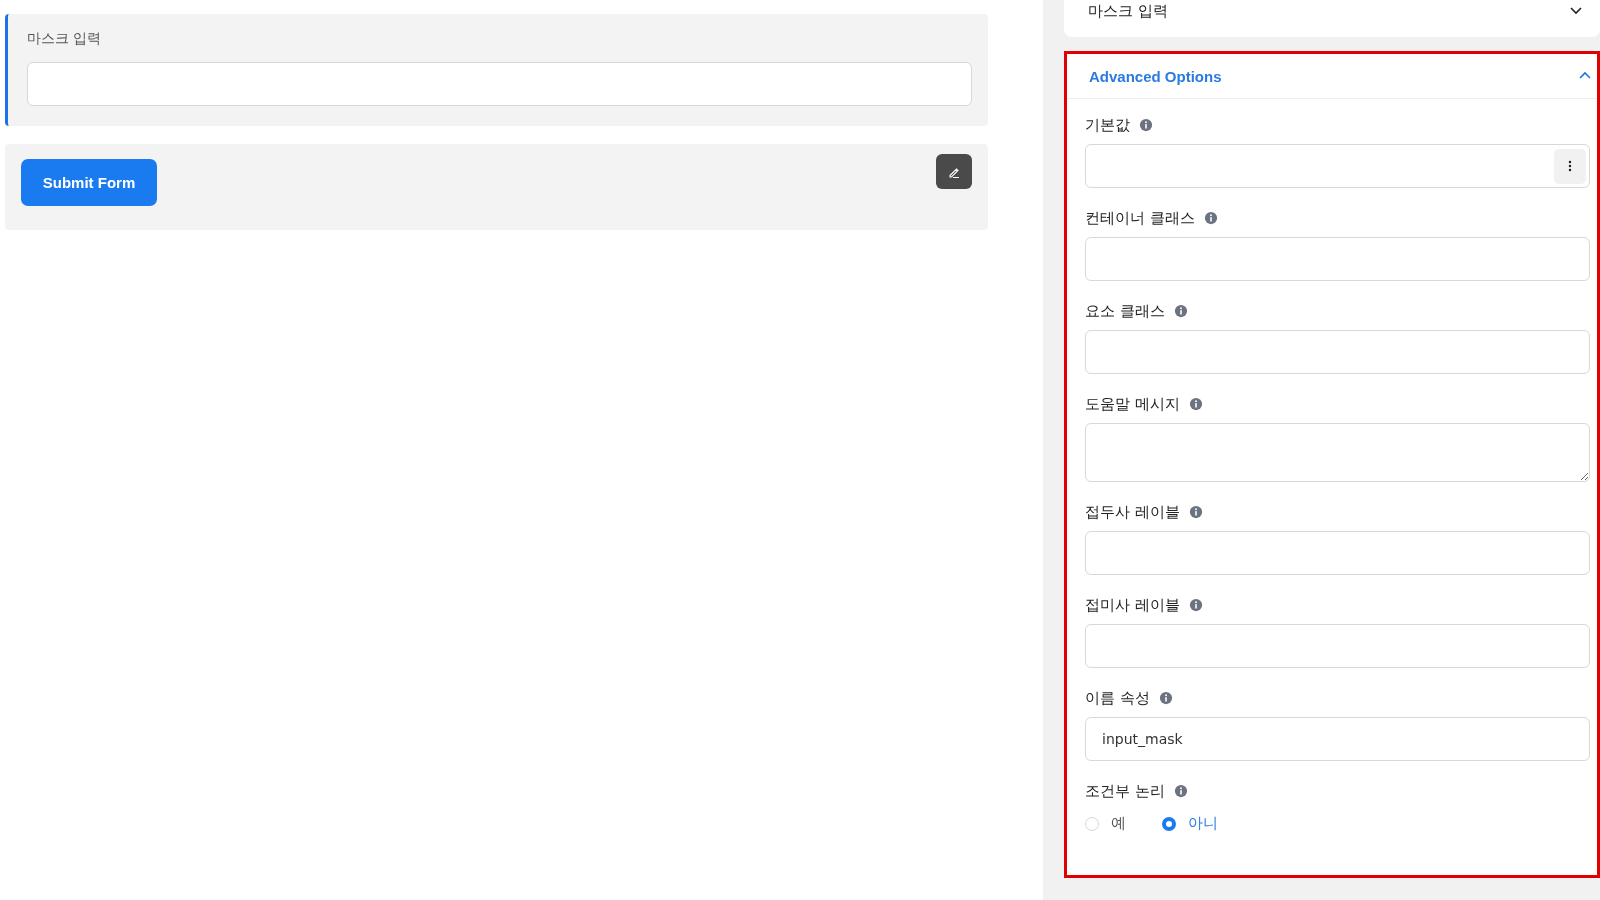 The height and width of the screenshot is (900, 1600). What do you see at coordinates (1107, 125) in the screenshot?
I see `field-label: 기본값` at bounding box center [1107, 125].